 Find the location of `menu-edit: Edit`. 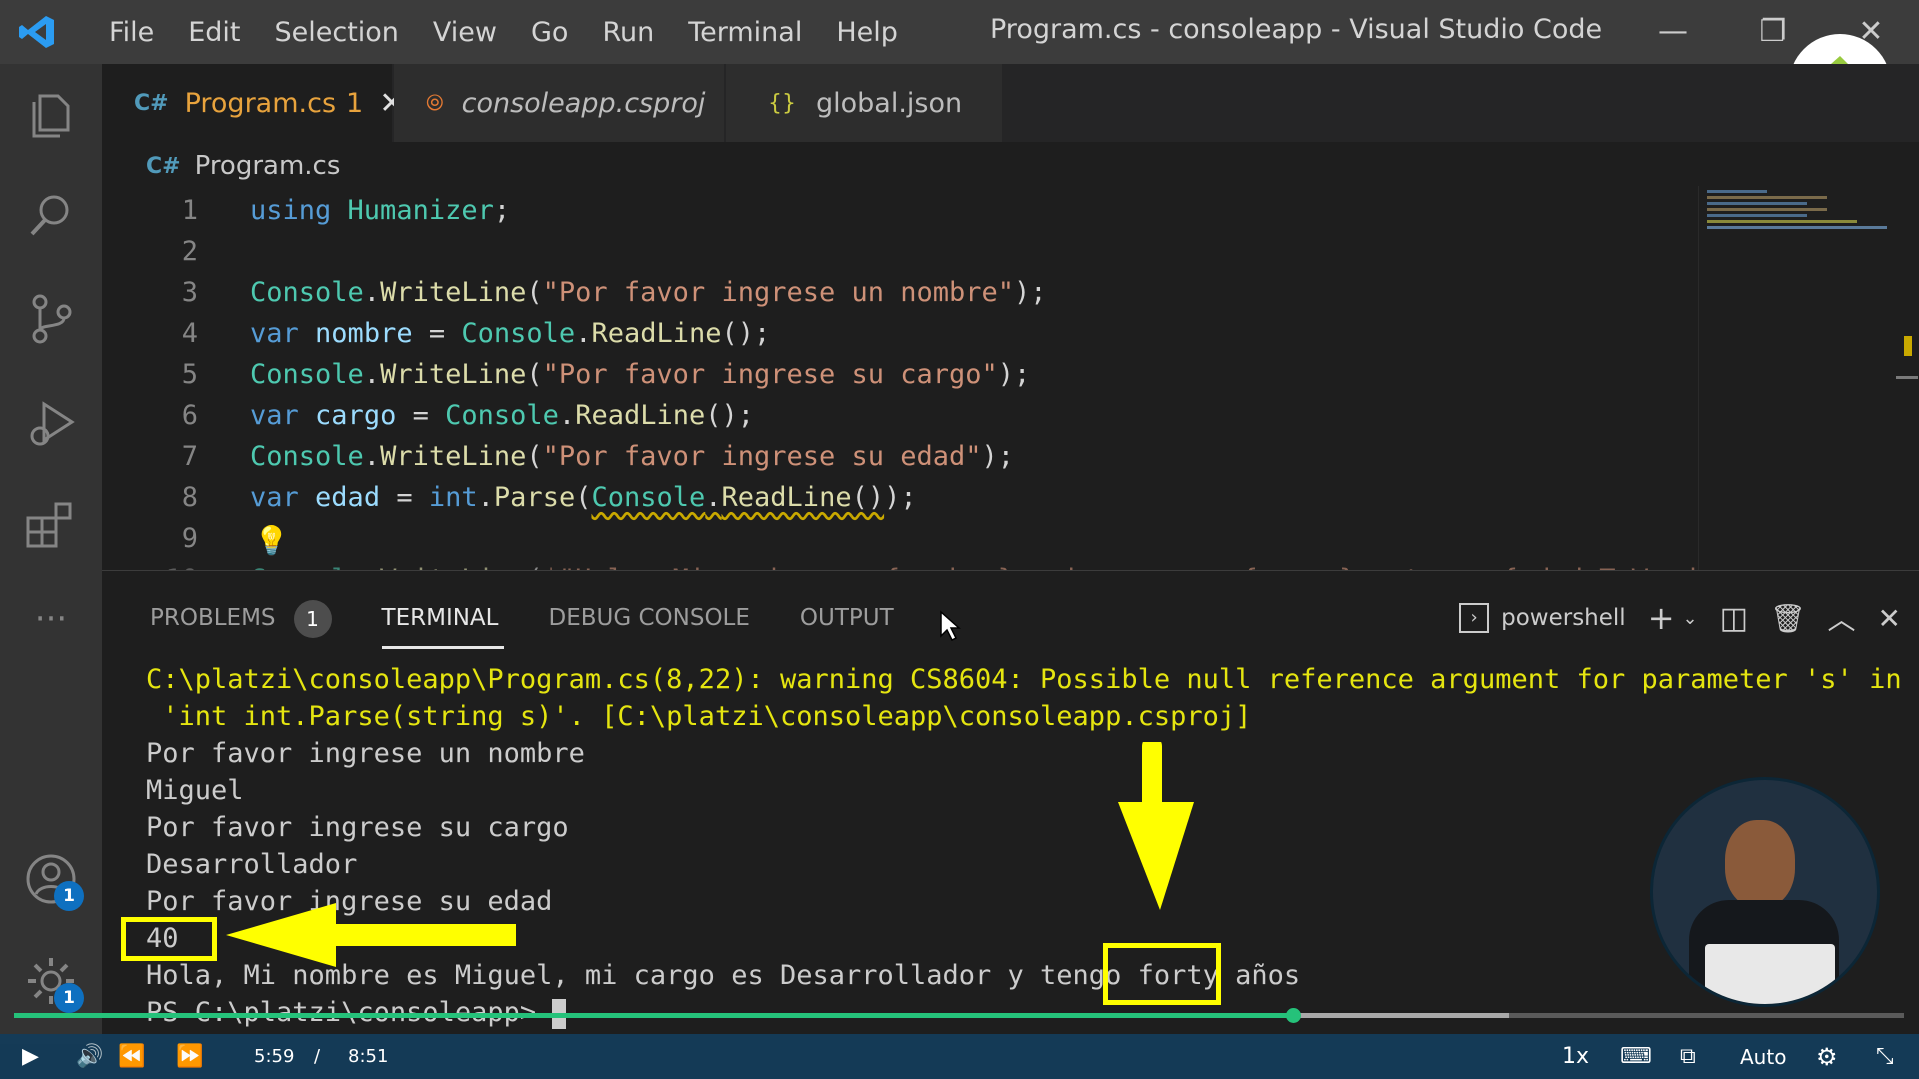

menu-edit: Edit is located at coordinates (214, 32).